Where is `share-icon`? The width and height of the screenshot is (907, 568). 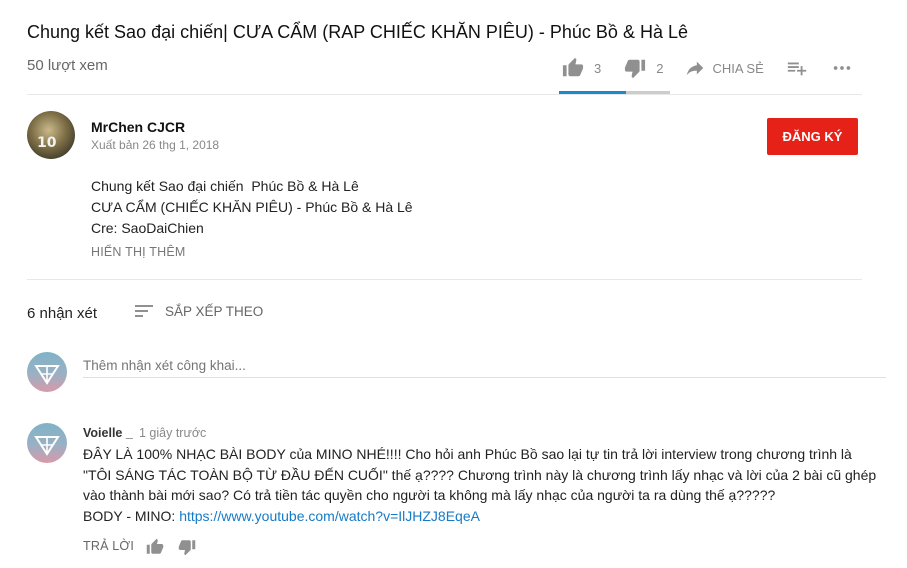 share-icon is located at coordinates (695, 68).